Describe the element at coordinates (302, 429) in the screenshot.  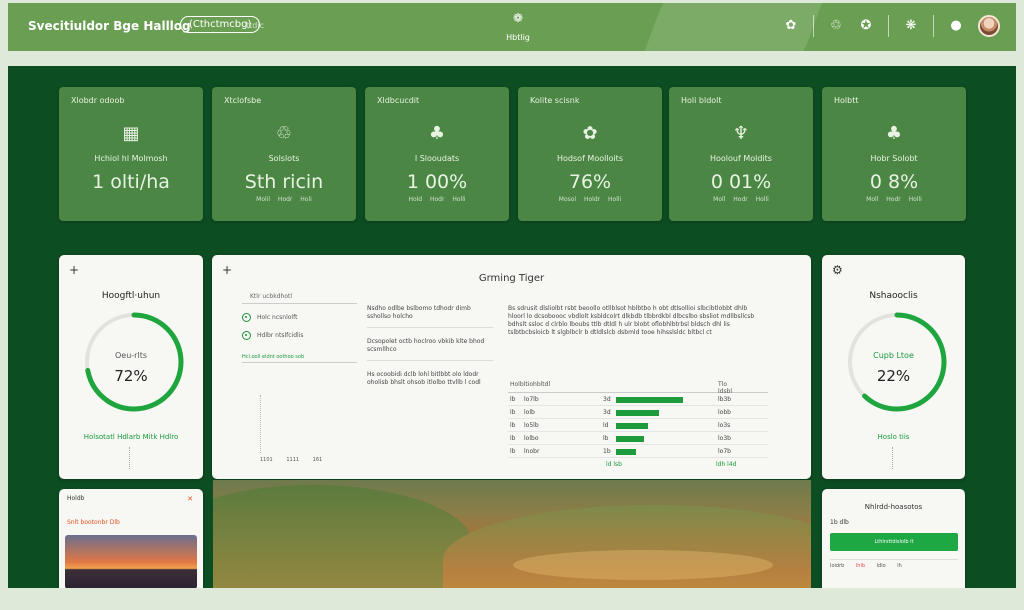
I see `mini-chart: 1101 1111 161` at that location.